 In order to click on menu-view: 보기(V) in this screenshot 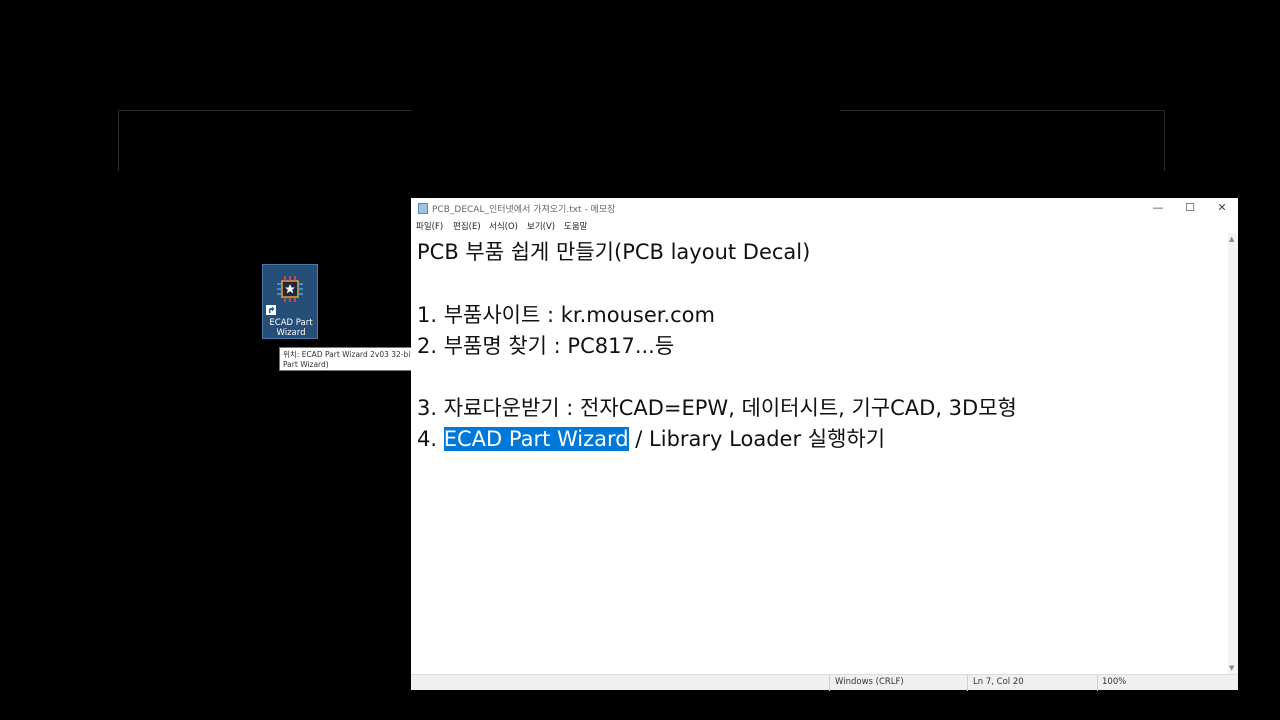, I will do `click(541, 226)`.